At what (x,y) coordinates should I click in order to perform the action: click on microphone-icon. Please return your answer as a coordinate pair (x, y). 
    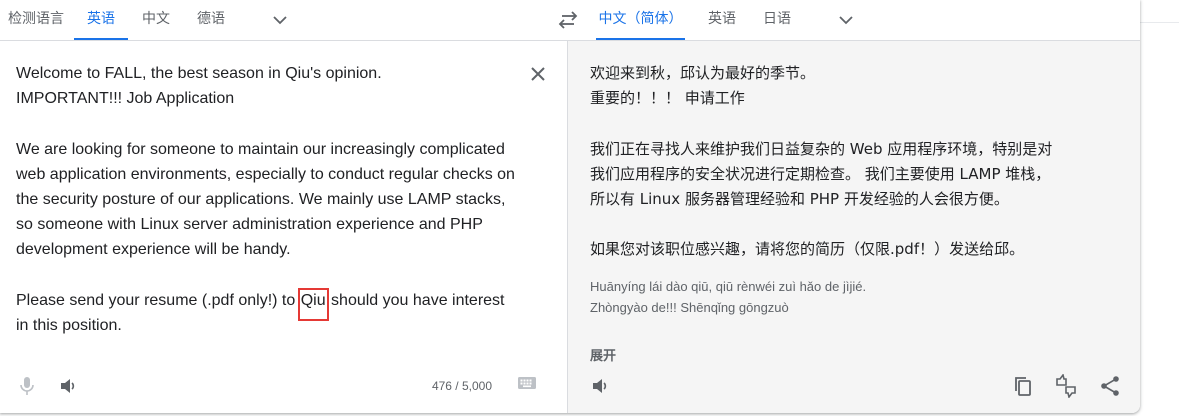
    Looking at the image, I should click on (27, 386).